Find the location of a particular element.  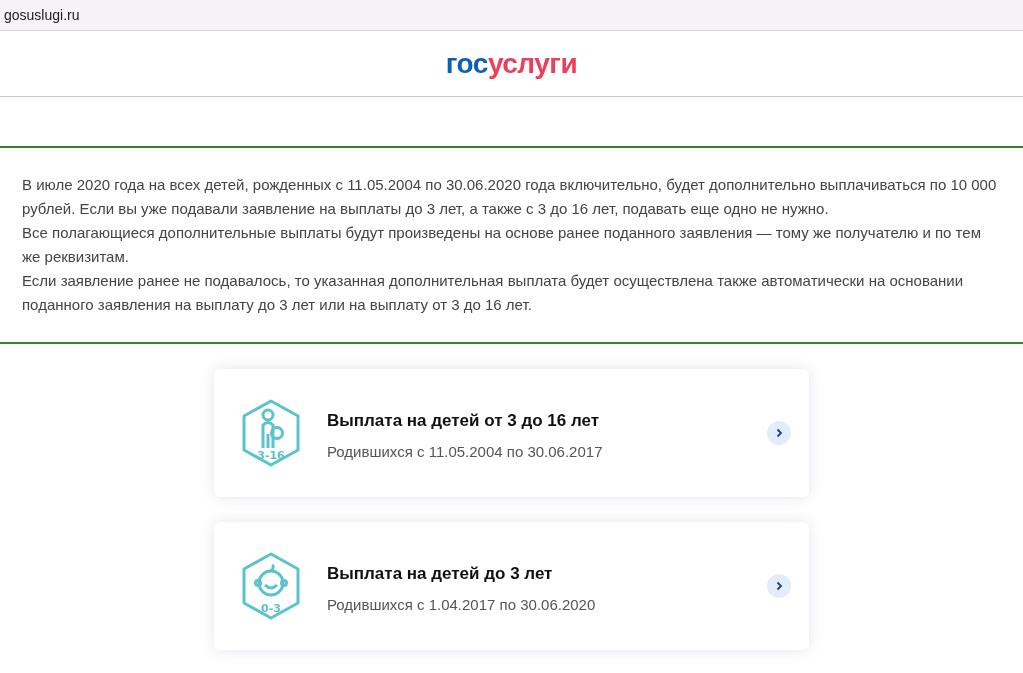

payment-card: 0-3 Выплата на детей до 3 лет Родившихся с 1.04.2017 по 30.06.2020 is located at coordinates (511, 586).